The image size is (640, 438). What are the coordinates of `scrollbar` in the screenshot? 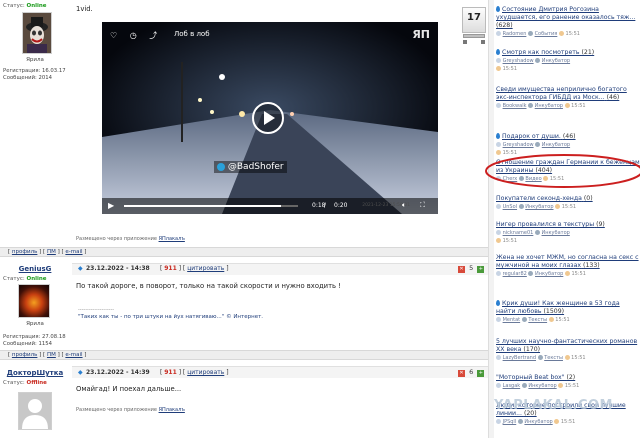 It's located at (491, 219).